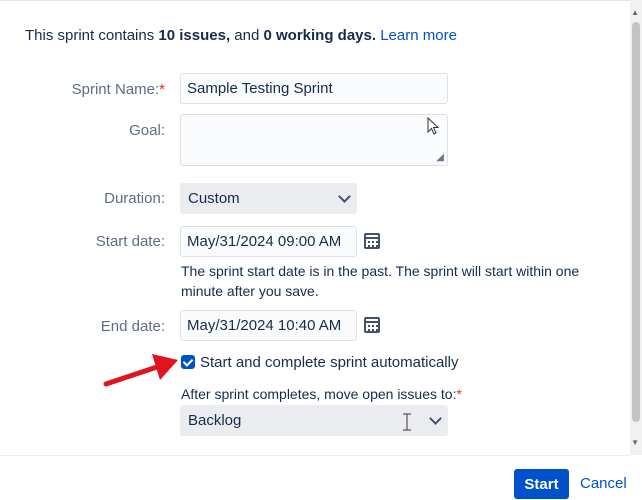 This screenshot has width=642, height=500. I want to click on end-date-input: May/31/2024 10:40 AM, so click(268, 325).